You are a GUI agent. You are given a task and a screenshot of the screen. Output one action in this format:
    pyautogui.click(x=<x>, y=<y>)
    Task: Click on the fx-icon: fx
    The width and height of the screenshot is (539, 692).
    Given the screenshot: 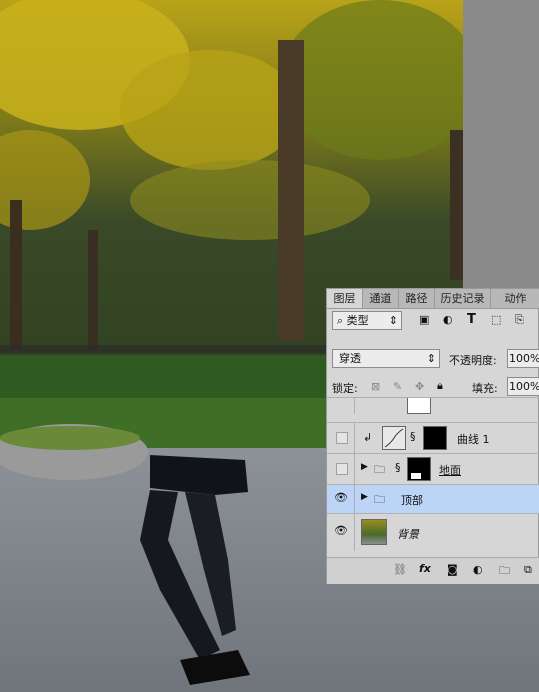 What is the action you would take?
    pyautogui.click(x=425, y=568)
    